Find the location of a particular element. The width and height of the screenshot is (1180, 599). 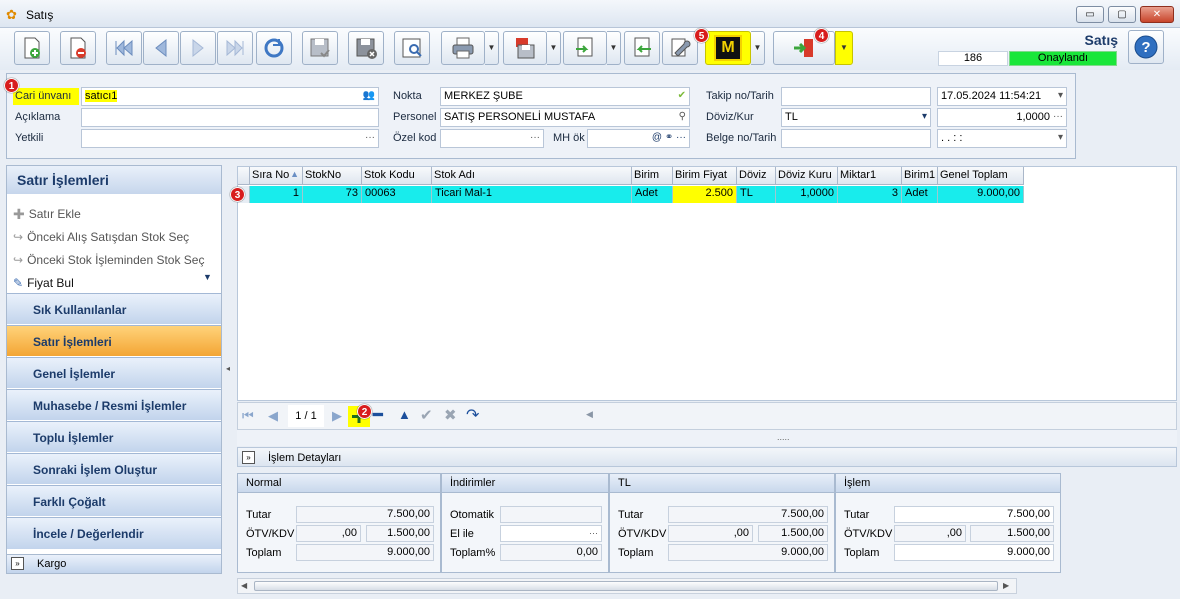

col-sira-no: Sıra No ▲ is located at coordinates (276, 176).